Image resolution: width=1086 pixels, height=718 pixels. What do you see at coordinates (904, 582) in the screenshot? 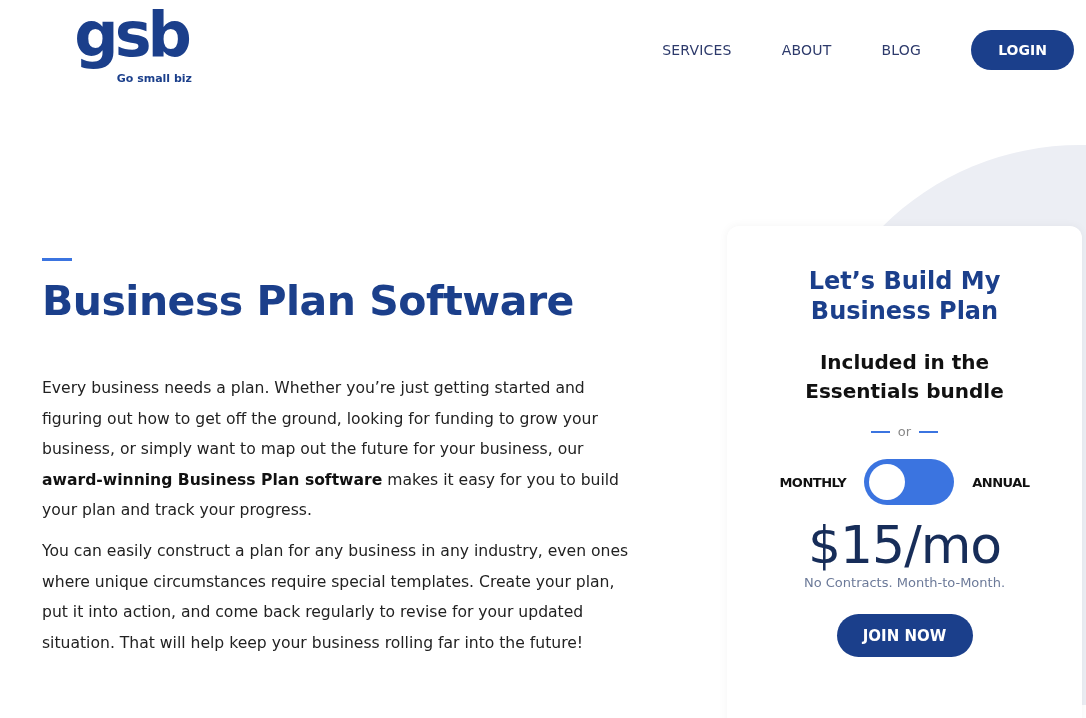
I see `price-note: No Contracts. Month-to-Month.` at bounding box center [904, 582].